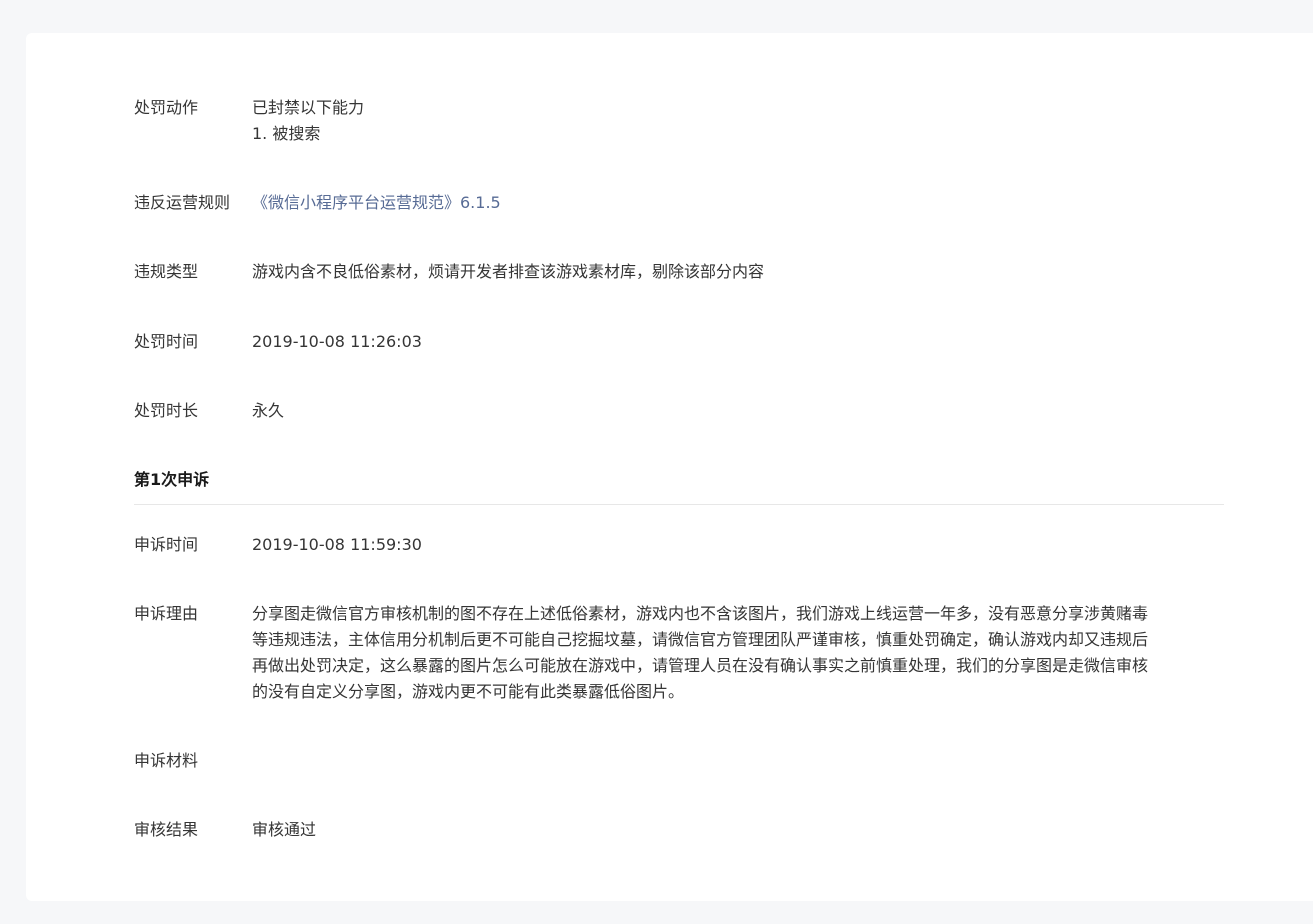 The image size is (1313, 924). I want to click on penalty-duration-value: 永久, so click(268, 410).